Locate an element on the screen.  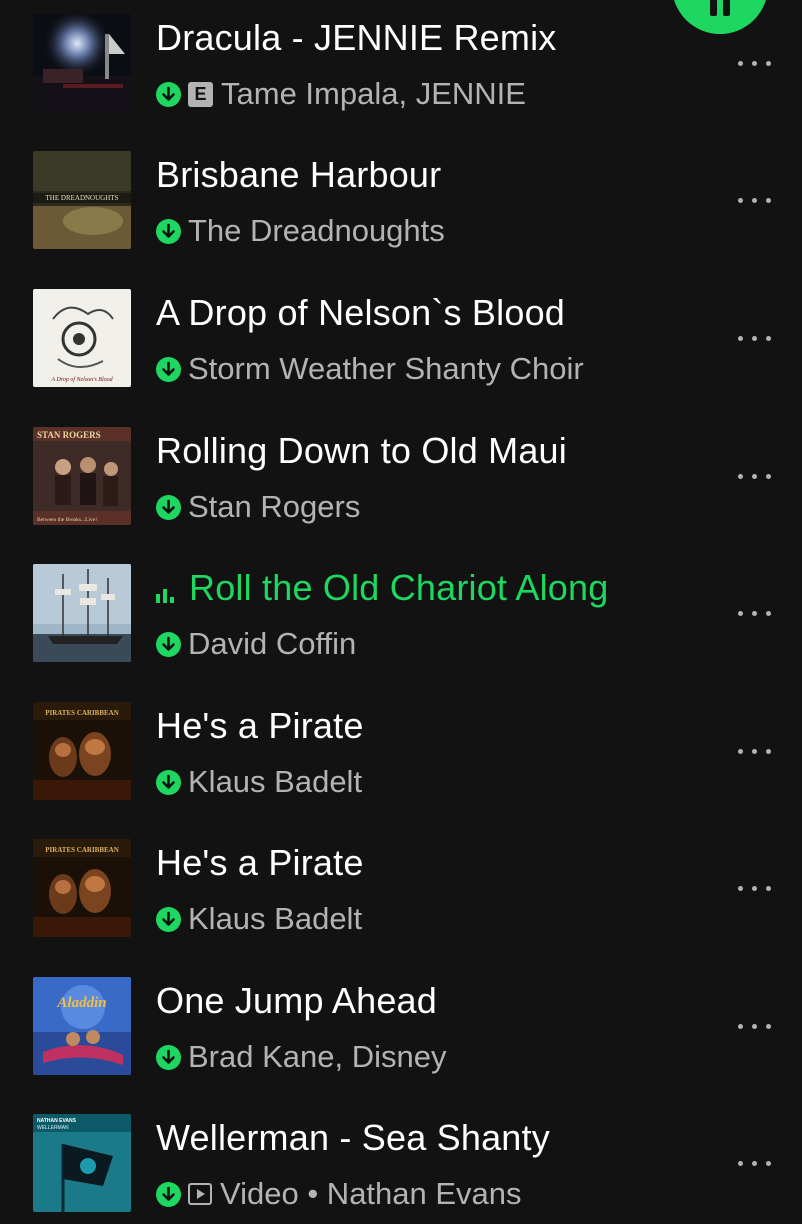
album-art: STAN ROGERS Between the Breaks...Live! is located at coordinates (82, 476).